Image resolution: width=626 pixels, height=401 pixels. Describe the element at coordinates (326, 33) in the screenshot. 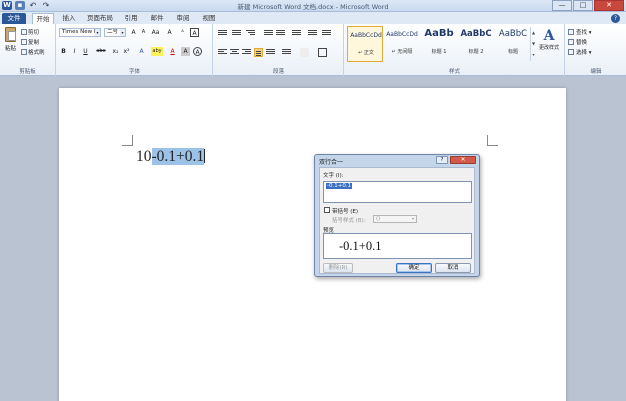

I see `show-marks-icon` at that location.